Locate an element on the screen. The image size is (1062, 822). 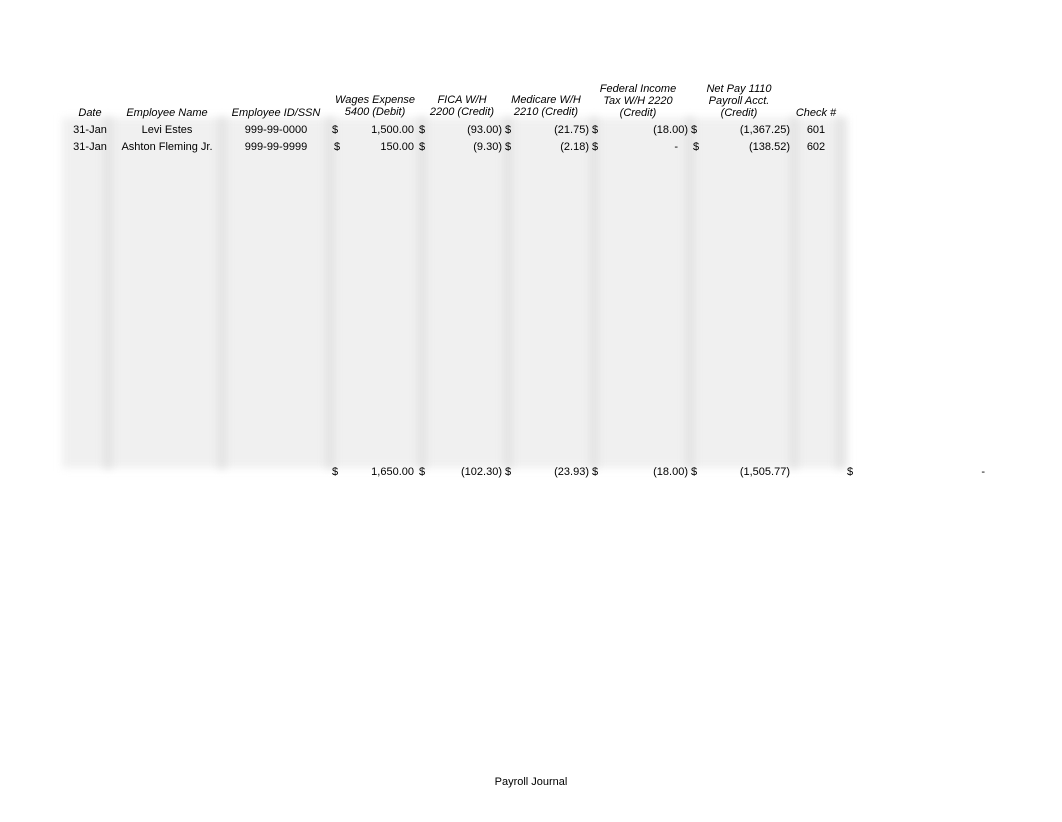
cell-employee-id: 999-99-9999 is located at coordinates (276, 147).